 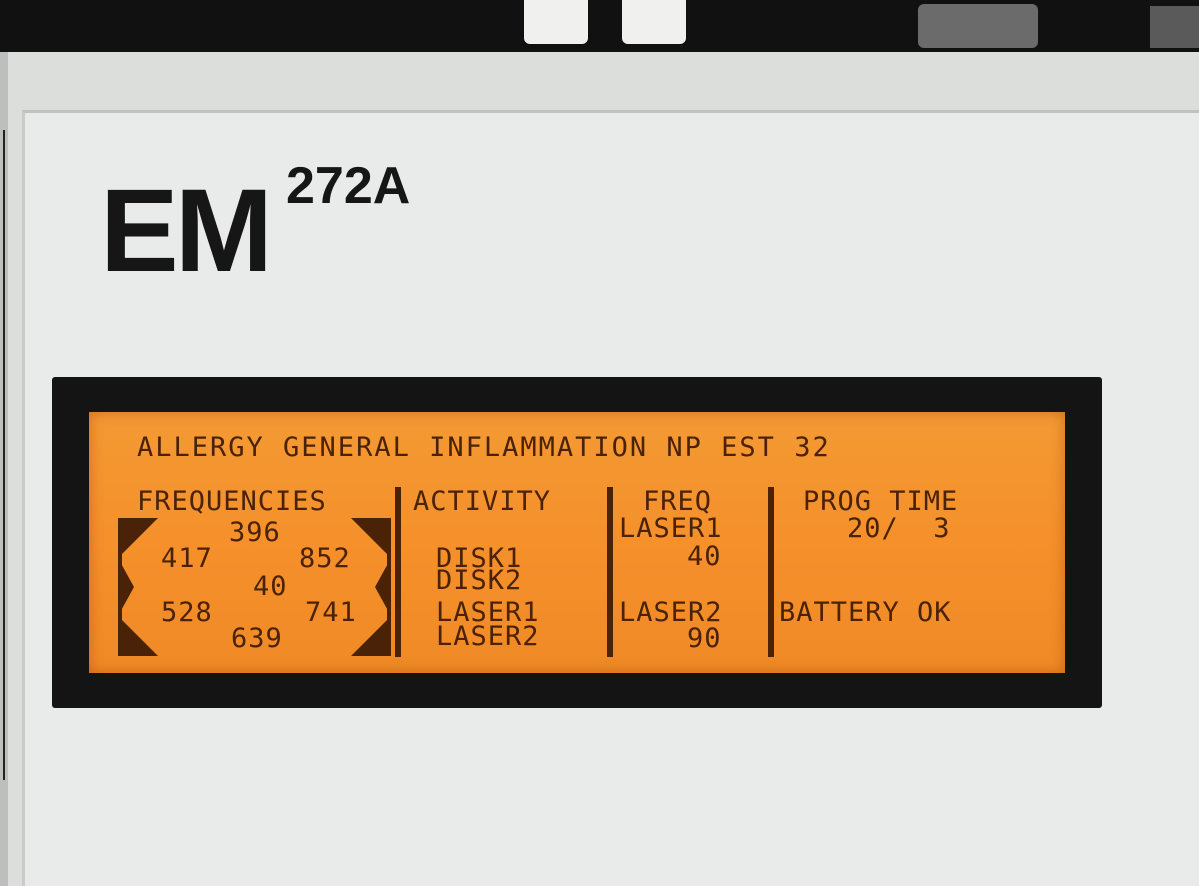 I want to click on activity-item: DISK2, so click(x=479, y=580).